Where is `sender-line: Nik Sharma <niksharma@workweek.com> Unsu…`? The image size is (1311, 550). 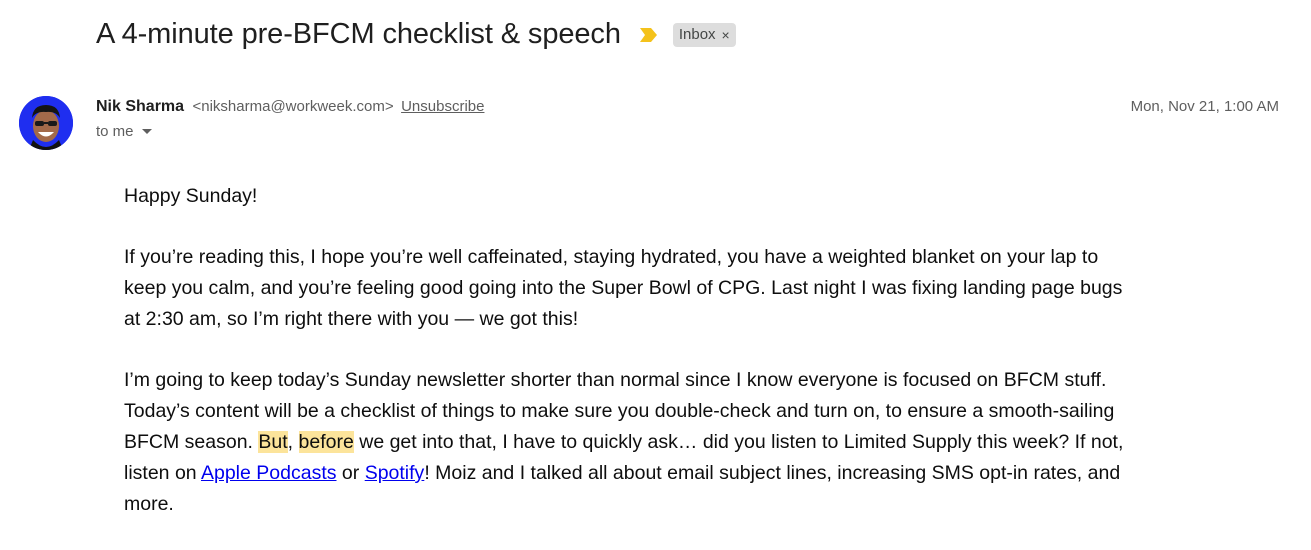
sender-line: Nik Sharma <niksharma@workweek.com> Unsu… is located at coordinates (290, 107).